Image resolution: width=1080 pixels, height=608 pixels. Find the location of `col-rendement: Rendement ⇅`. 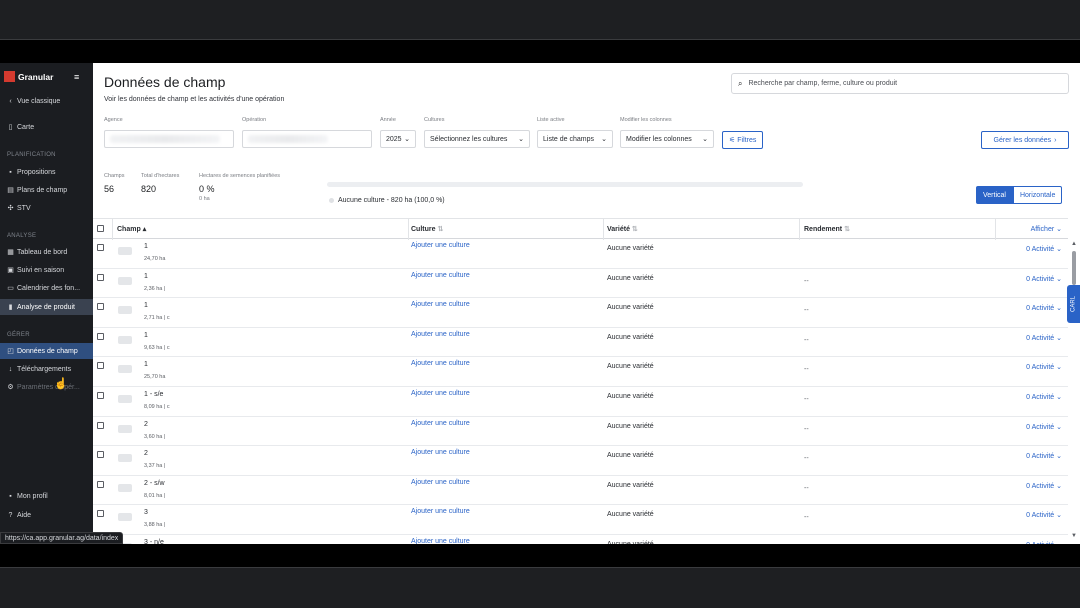

col-rendement: Rendement ⇅ is located at coordinates (827, 229).